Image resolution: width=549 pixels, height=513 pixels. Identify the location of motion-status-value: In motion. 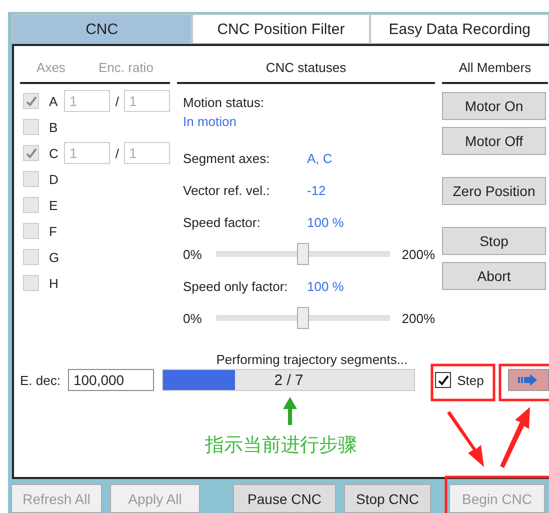
(209, 121).